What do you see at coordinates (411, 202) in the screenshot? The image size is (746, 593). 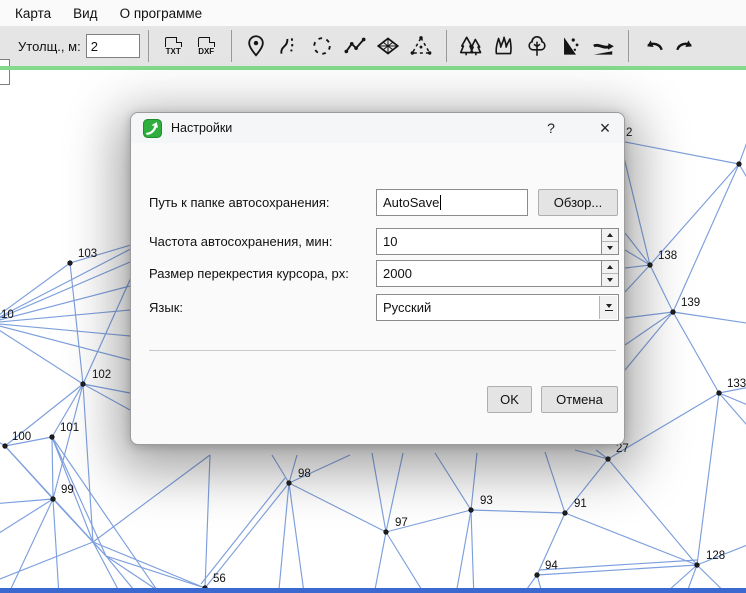 I see `autosave-path-value: AutoSave` at bounding box center [411, 202].